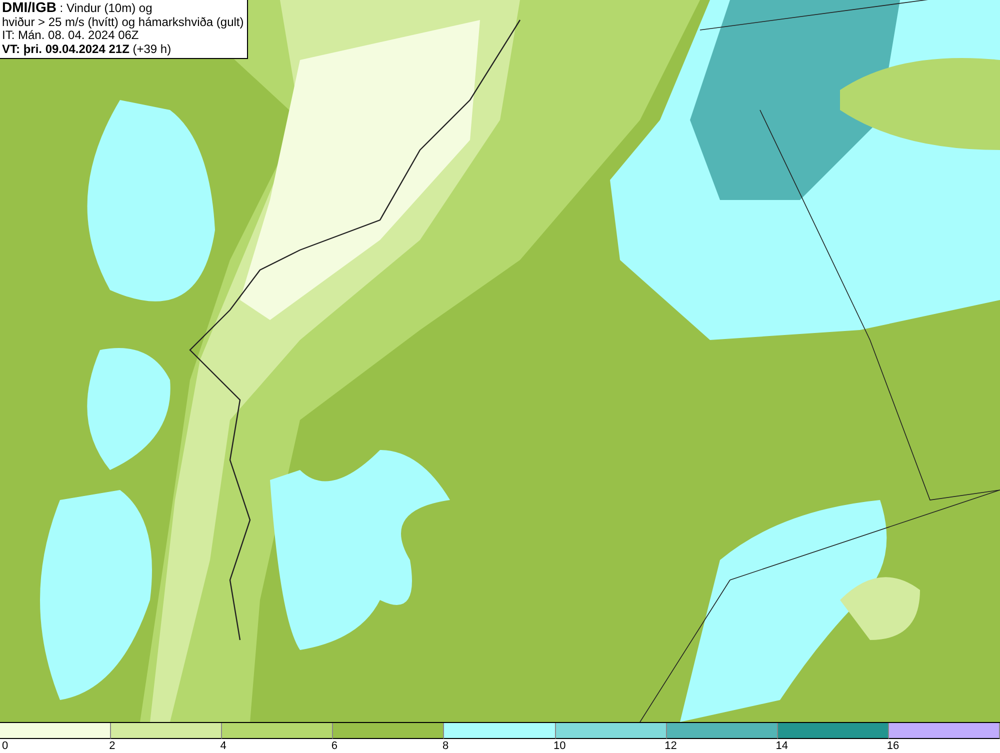 The image size is (1000, 753). Describe the element at coordinates (223, 746) in the screenshot. I see `legend-label: 4` at that location.